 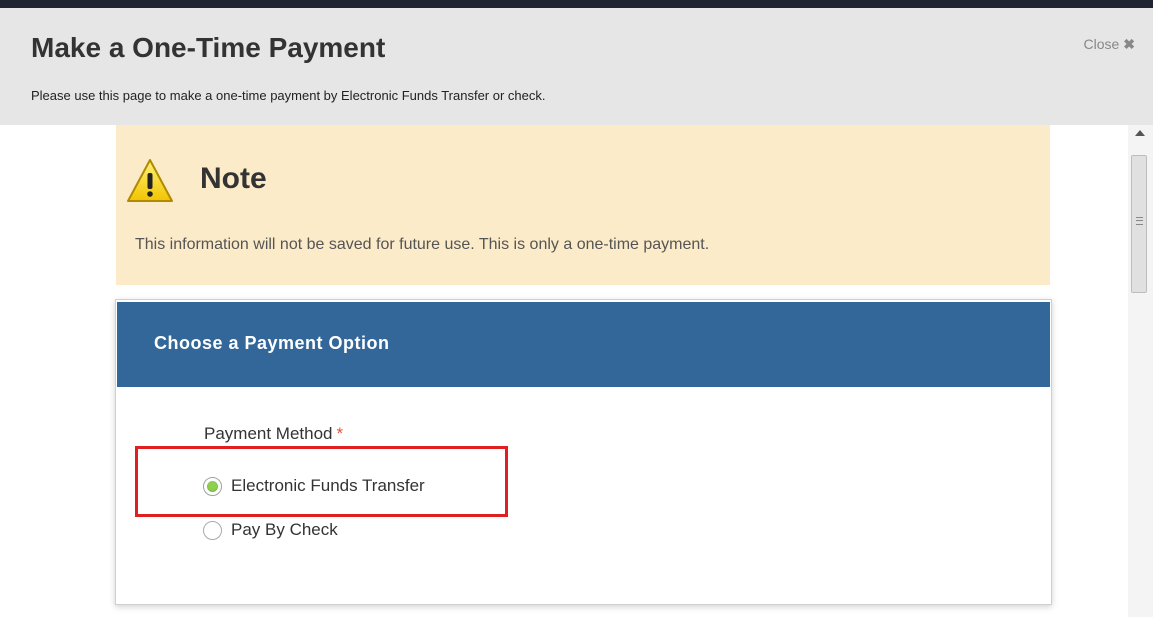 What do you see at coordinates (340, 433) in the screenshot?
I see `required-marker: *` at bounding box center [340, 433].